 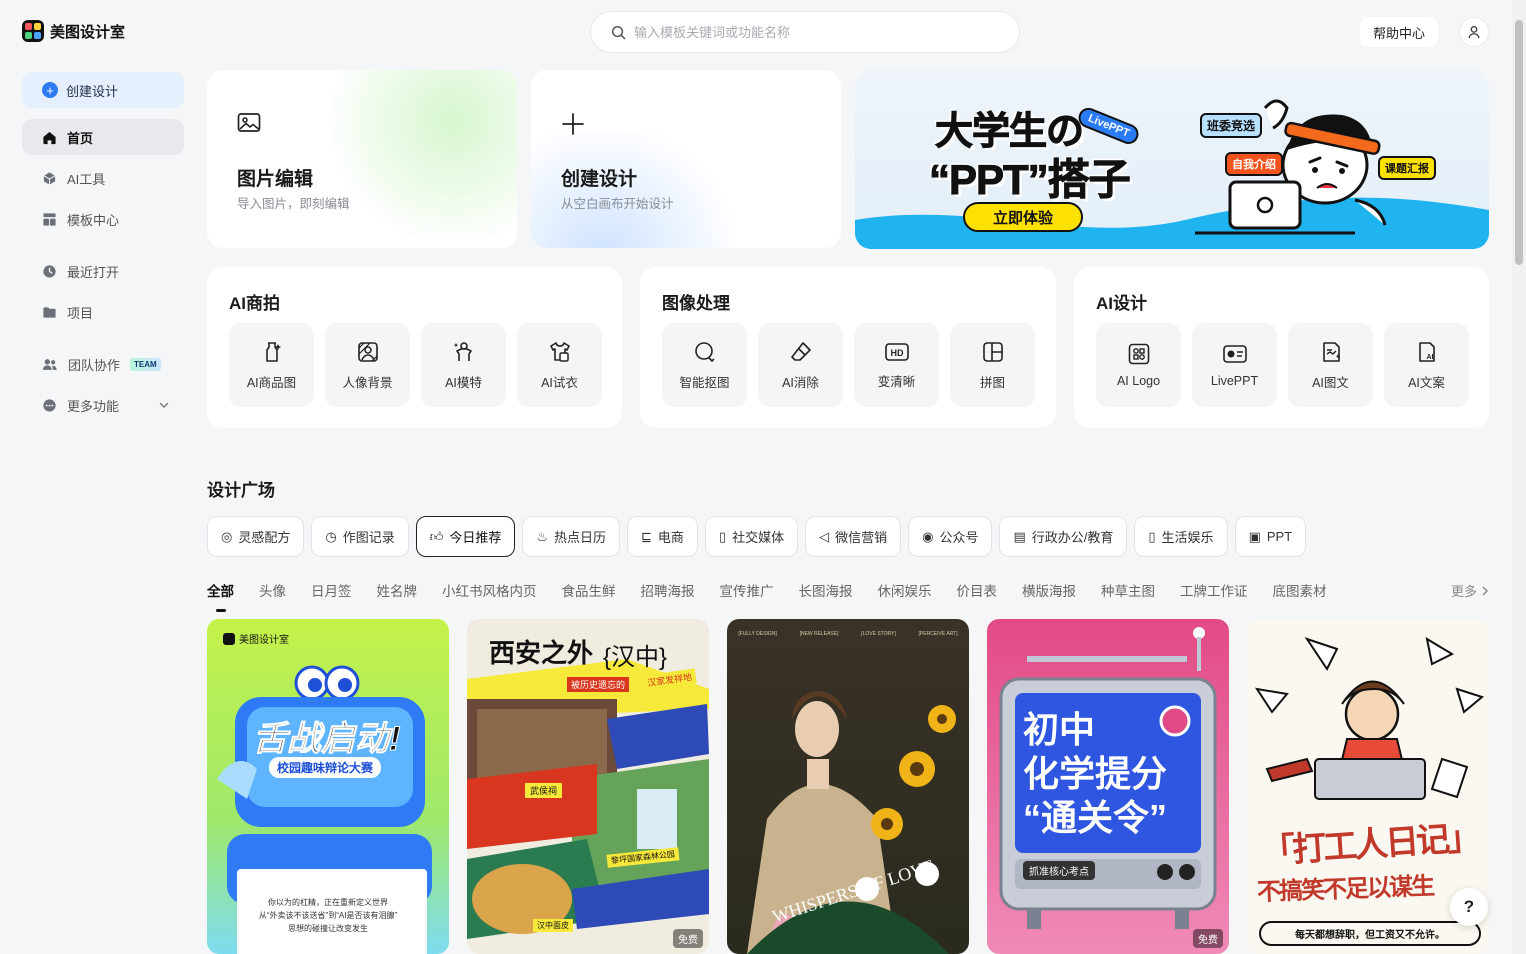 What do you see at coordinates (992, 365) in the screenshot?
I see `tool-collage: 拼图` at bounding box center [992, 365].